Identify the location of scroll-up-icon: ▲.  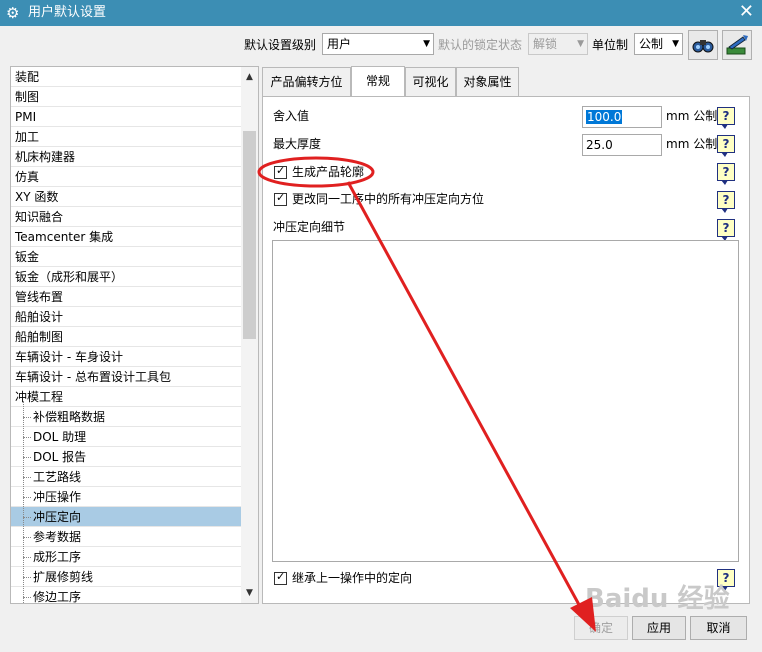
(249, 77).